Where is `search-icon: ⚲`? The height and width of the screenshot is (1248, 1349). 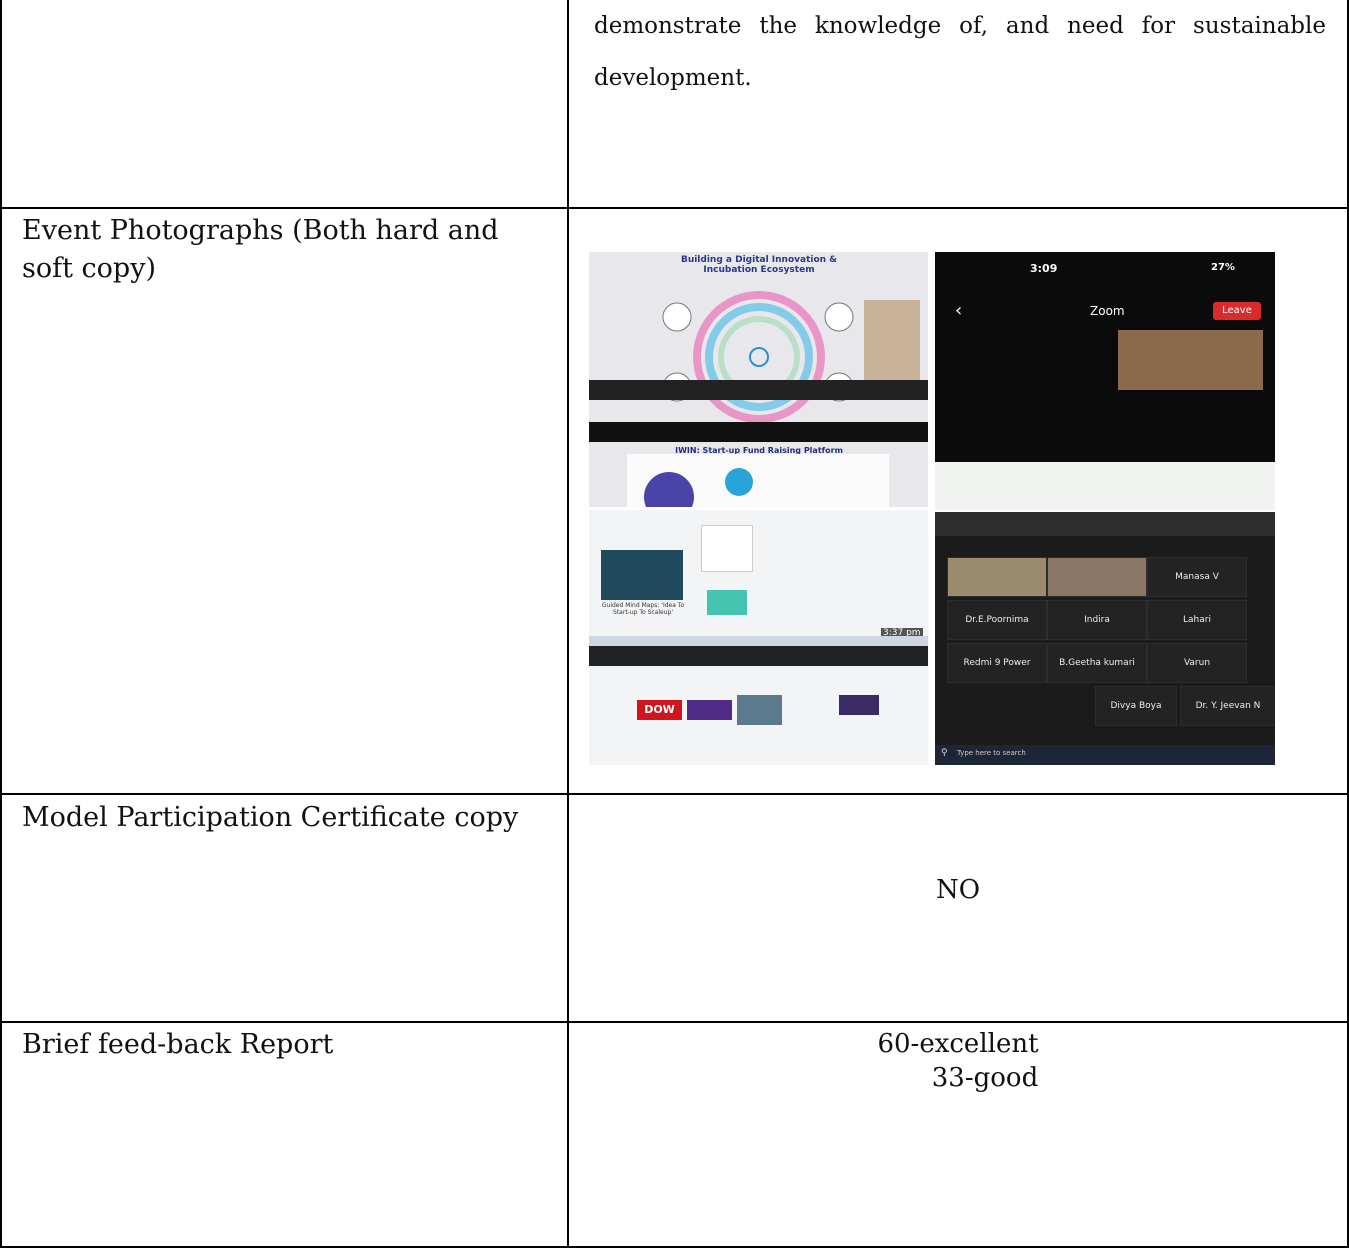
search-icon: ⚲ is located at coordinates (944, 753).